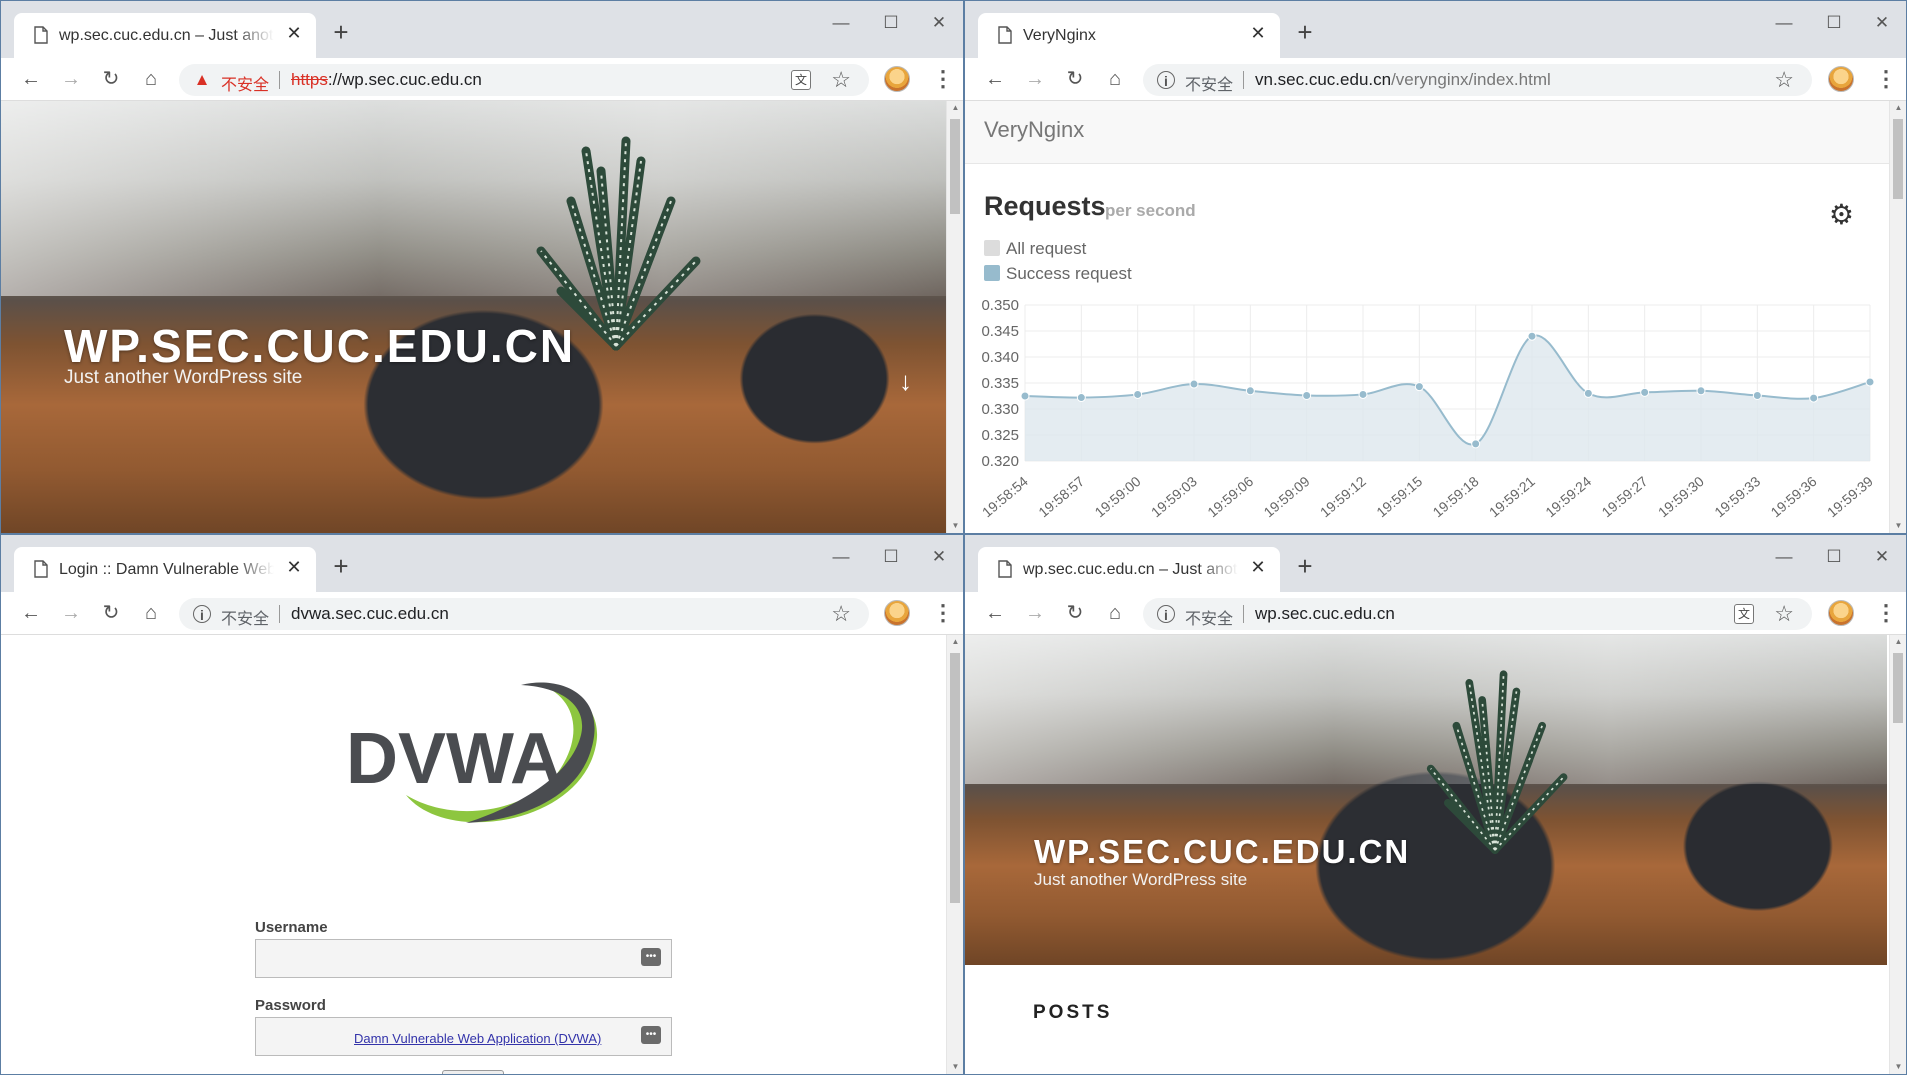  What do you see at coordinates (41, 569) in the screenshot?
I see `document-icon` at bounding box center [41, 569].